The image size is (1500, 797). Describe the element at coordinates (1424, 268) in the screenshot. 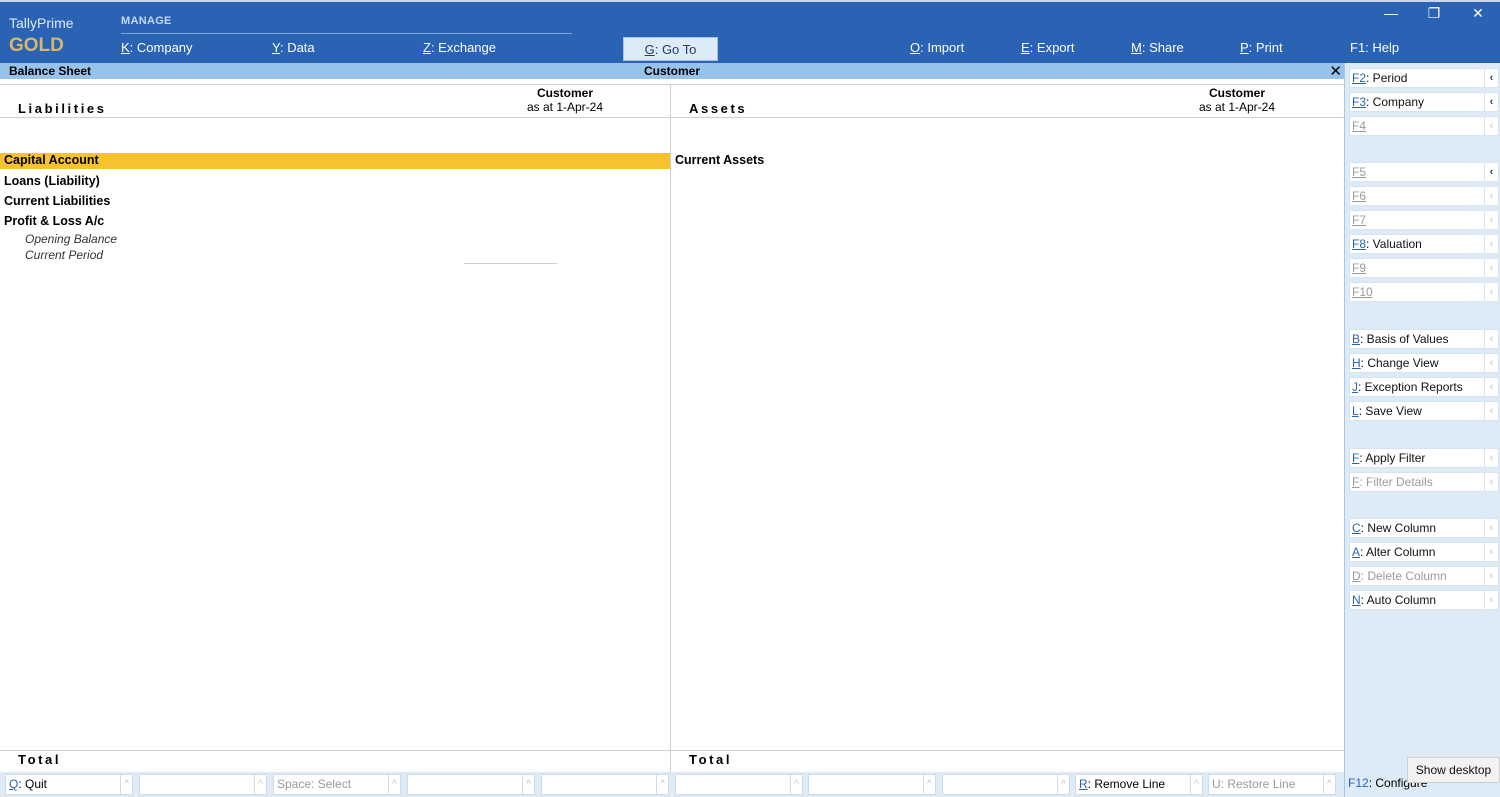

I see `sidebar-f9-button: F9 ‹` at that location.